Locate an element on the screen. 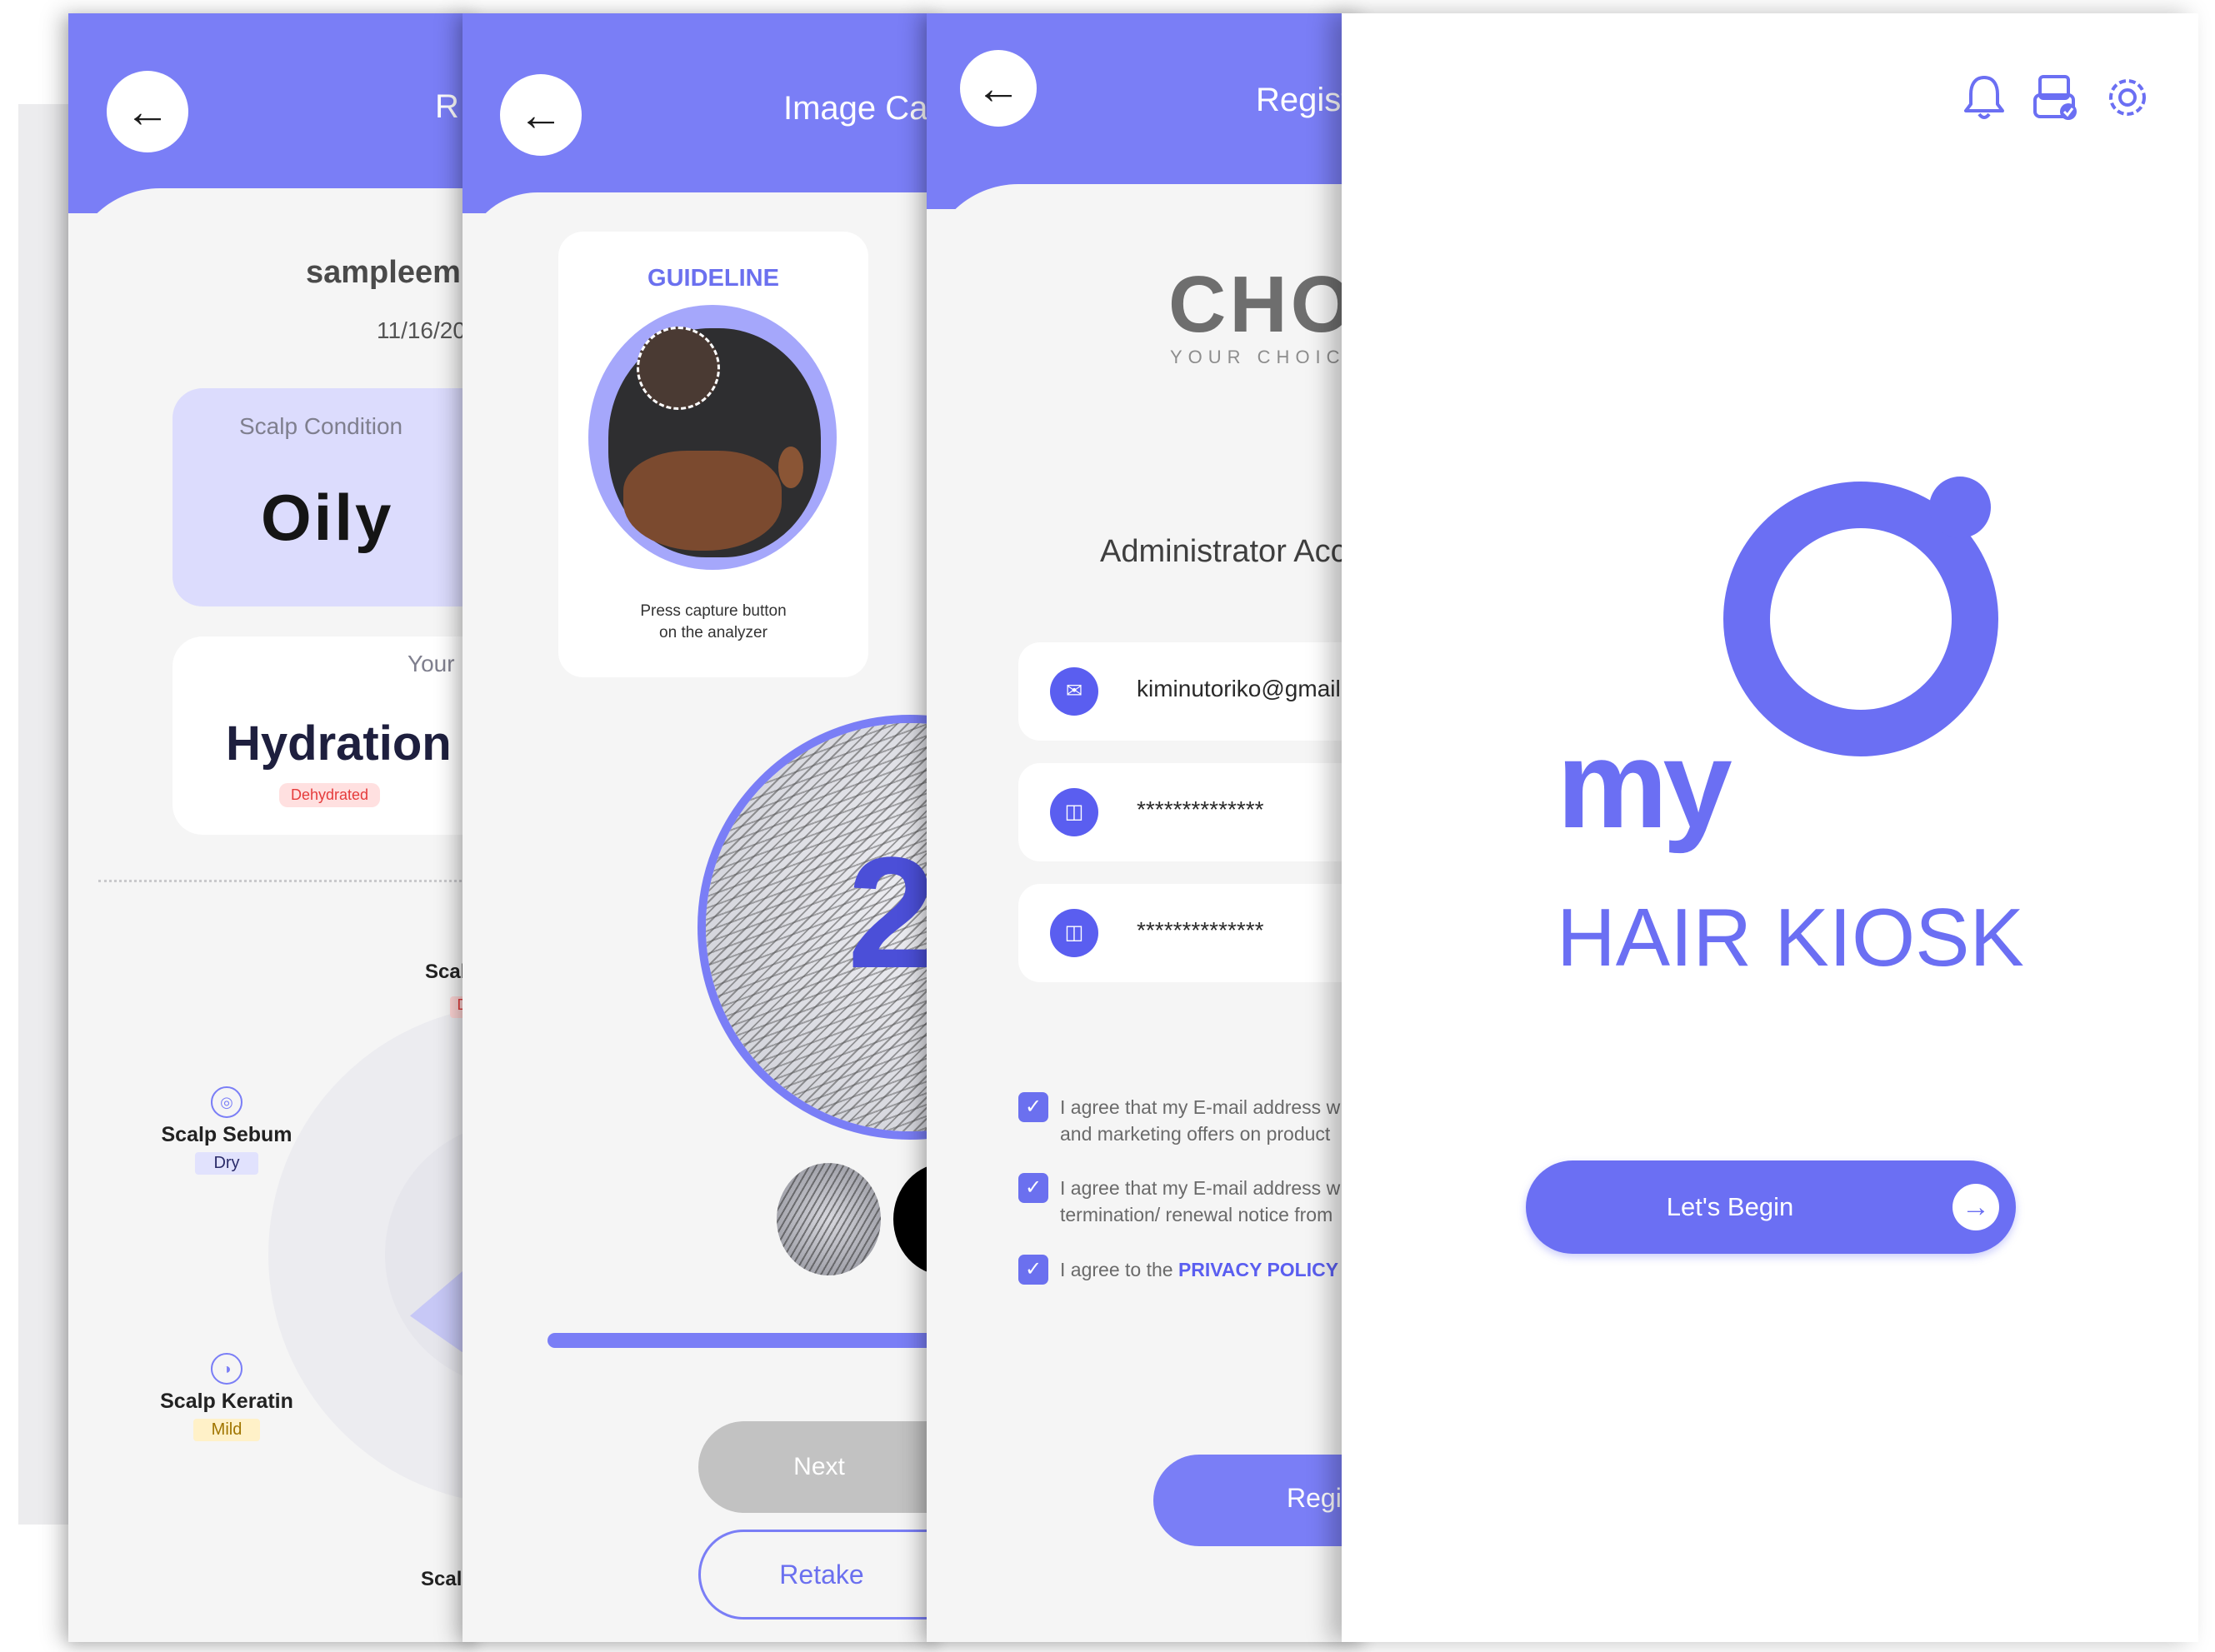 This screenshot has height=1652, width=2215. agree-notice-line-2: termination/ renewal notice from is located at coordinates (1196, 1214).